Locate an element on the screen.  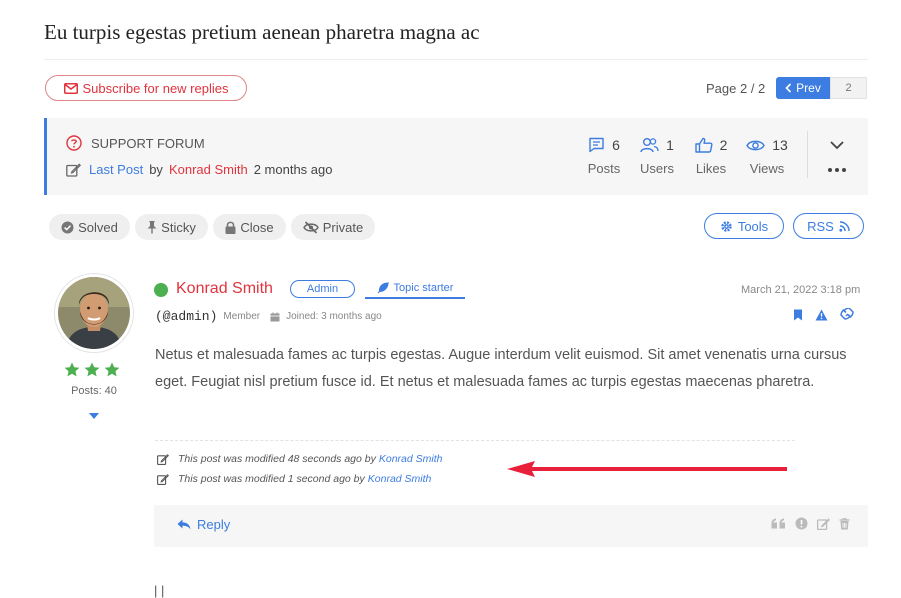
report-warning-icon is located at coordinates (821, 315).